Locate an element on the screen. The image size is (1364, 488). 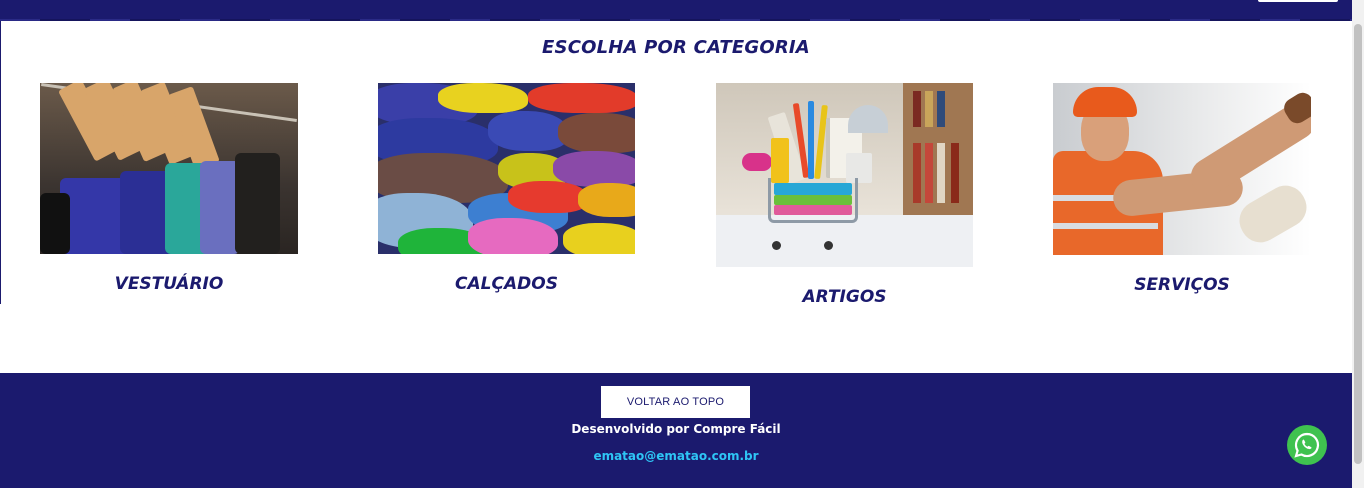
category-label-servicos: SERVIÇOS is located at coordinates (1182, 285).